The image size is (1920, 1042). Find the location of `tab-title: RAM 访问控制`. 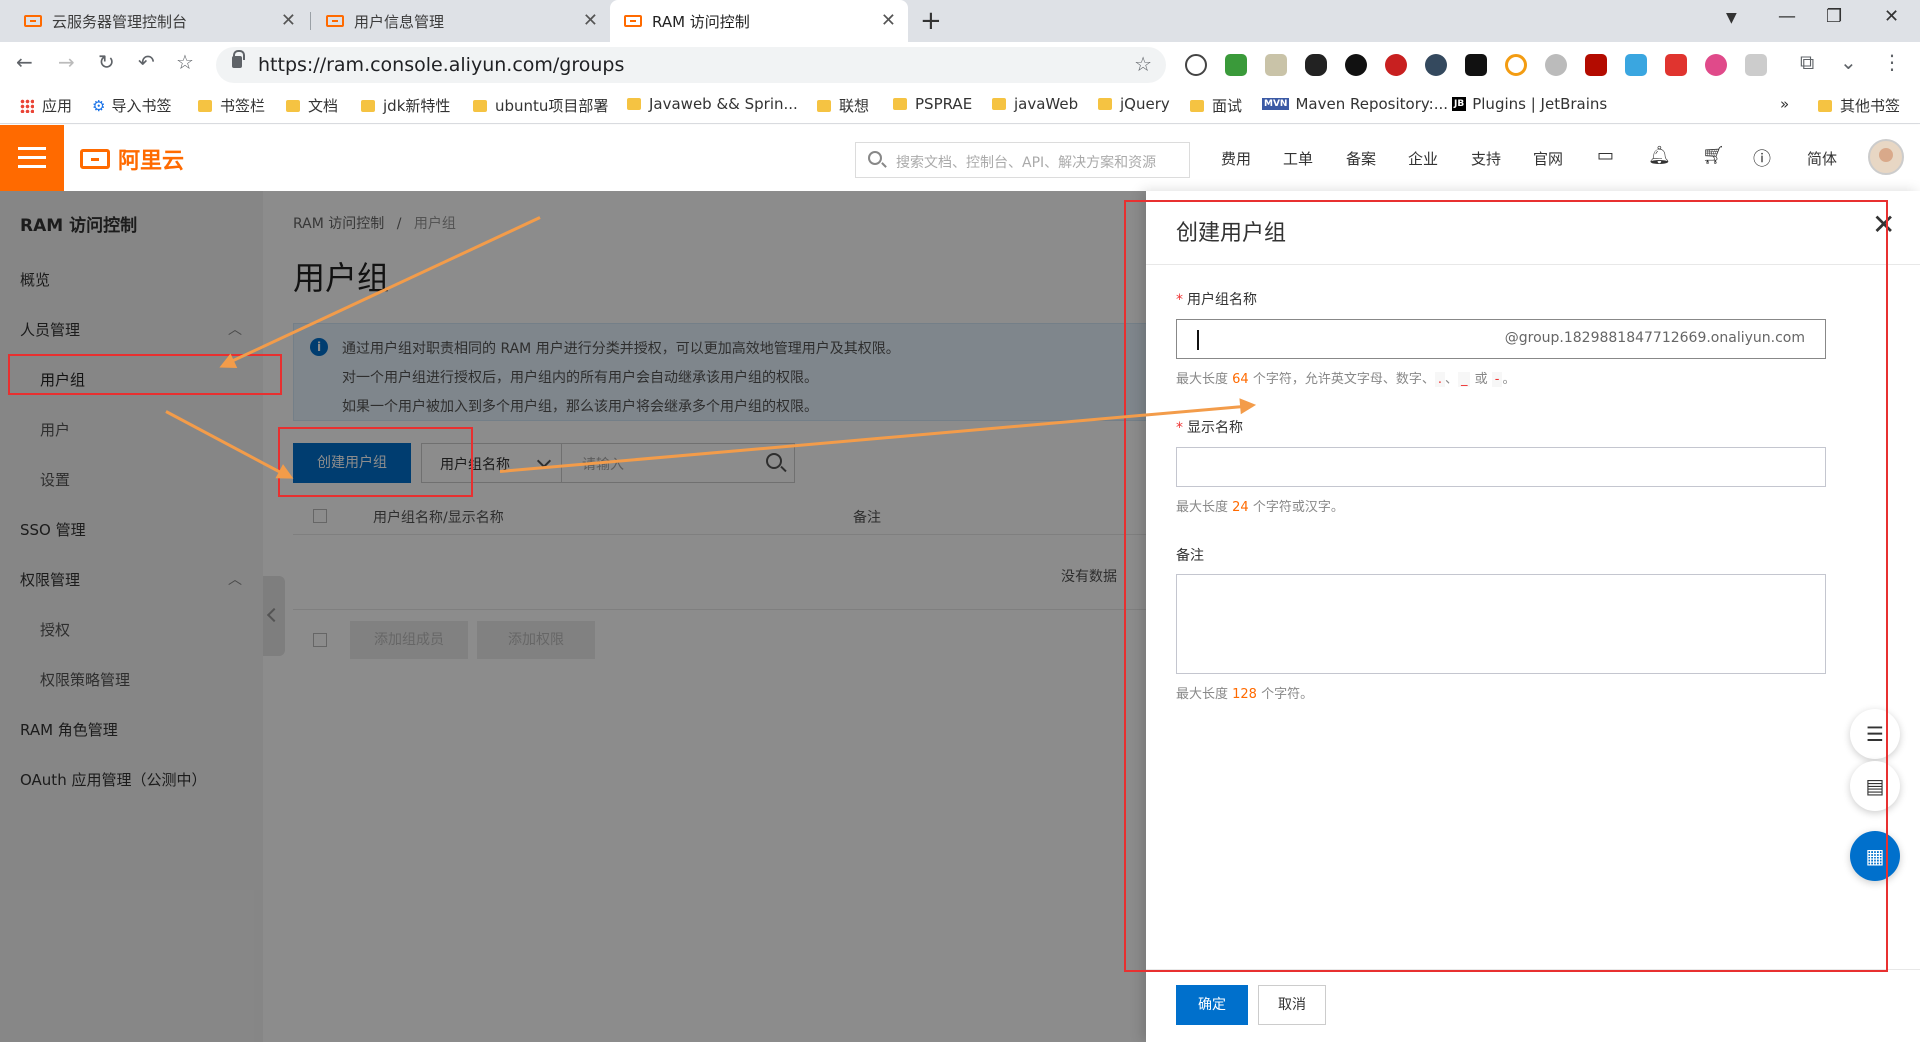

tab-title: RAM 访问控制 is located at coordinates (701, 21).